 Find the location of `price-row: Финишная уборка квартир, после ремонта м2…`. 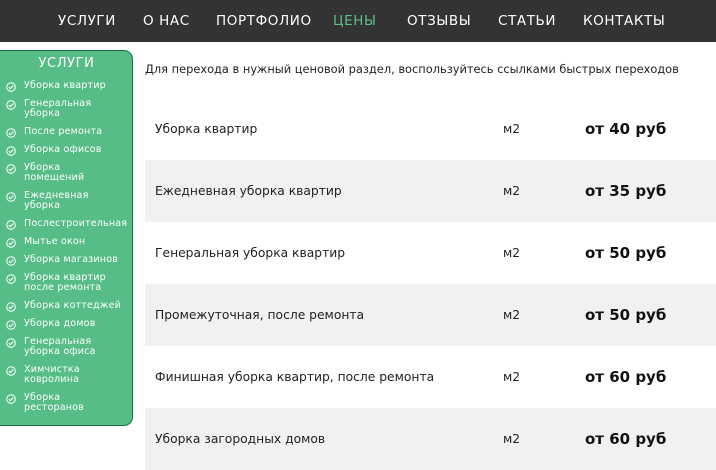

price-row: Финишная уборка квартир, после ремонта м2… is located at coordinates (430, 377).